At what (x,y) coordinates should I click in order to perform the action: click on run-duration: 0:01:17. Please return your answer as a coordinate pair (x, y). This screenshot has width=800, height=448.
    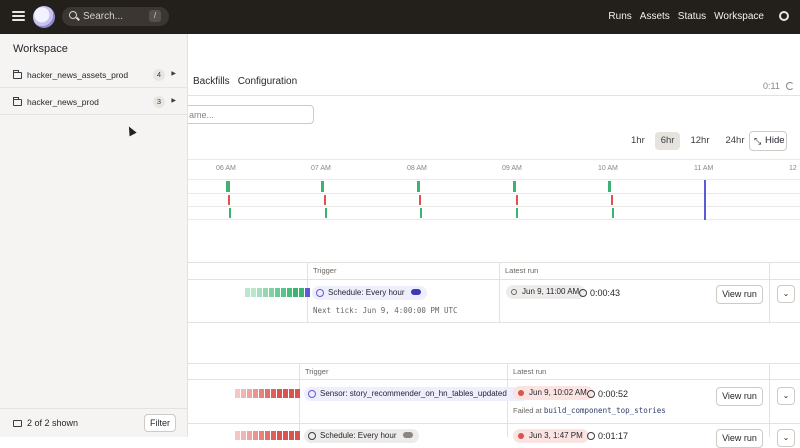
    Looking at the image, I should click on (607, 436).